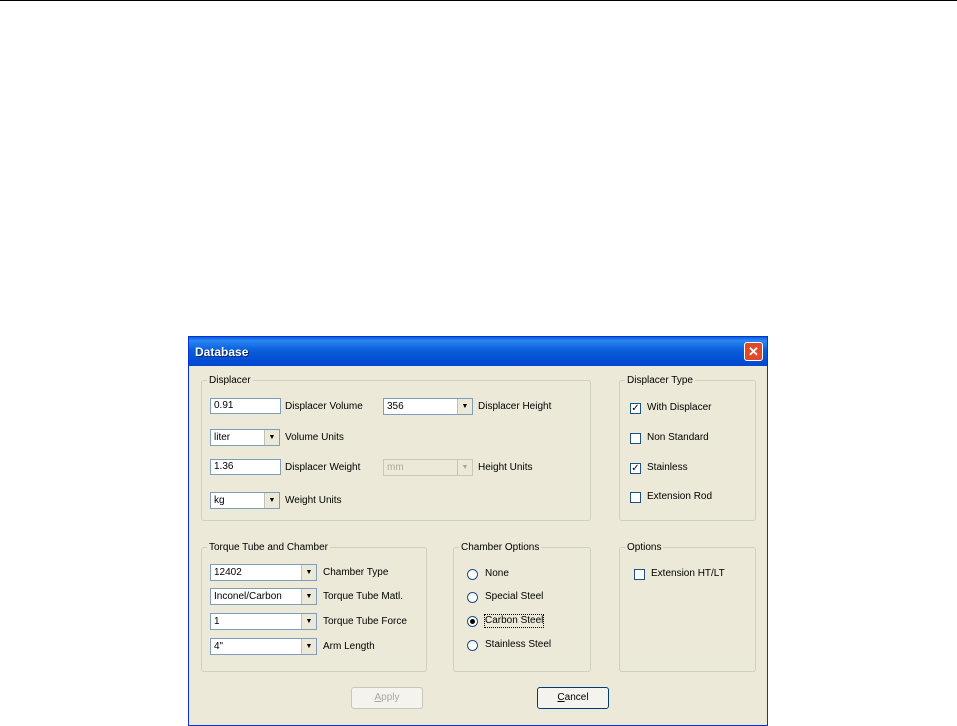 This screenshot has height=726, width=957. I want to click on close-icon: ✕, so click(753, 351).